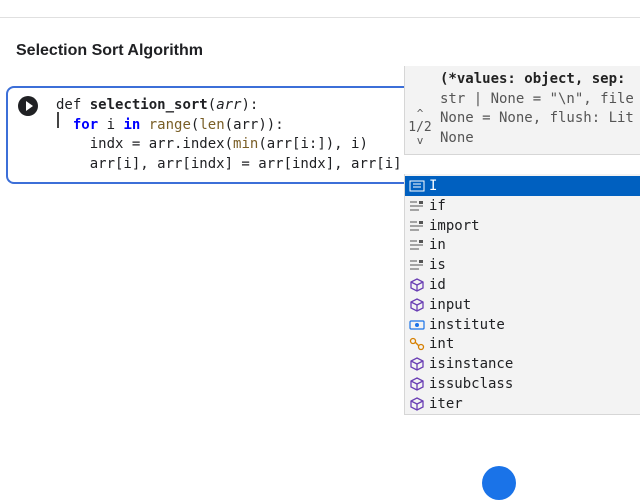  I want to click on signature-nav: ^ 1/2 v, so click(420, 127).